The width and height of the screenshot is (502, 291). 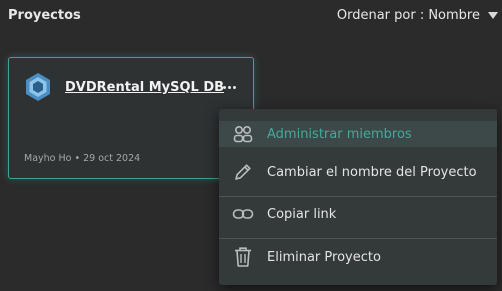 I want to click on menu-item-eliminar-proyecto: Eliminar Proyecto, so click(x=358, y=257).